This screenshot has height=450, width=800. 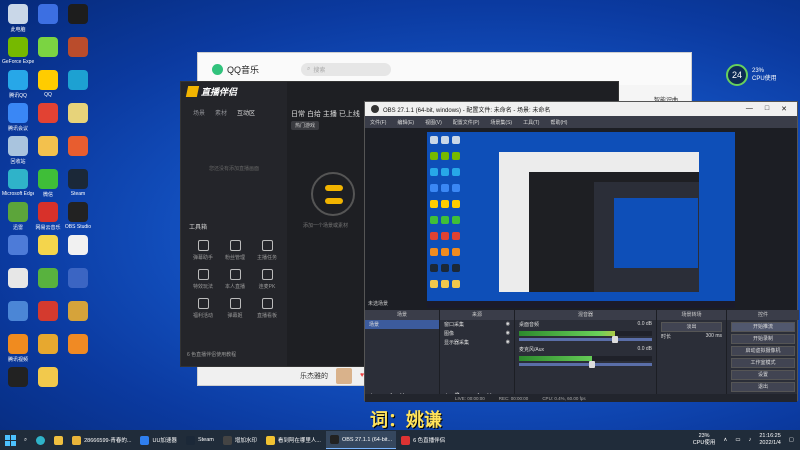 What do you see at coordinates (333, 194) in the screenshot?
I see `add-scene-orb` at bounding box center [333, 194].